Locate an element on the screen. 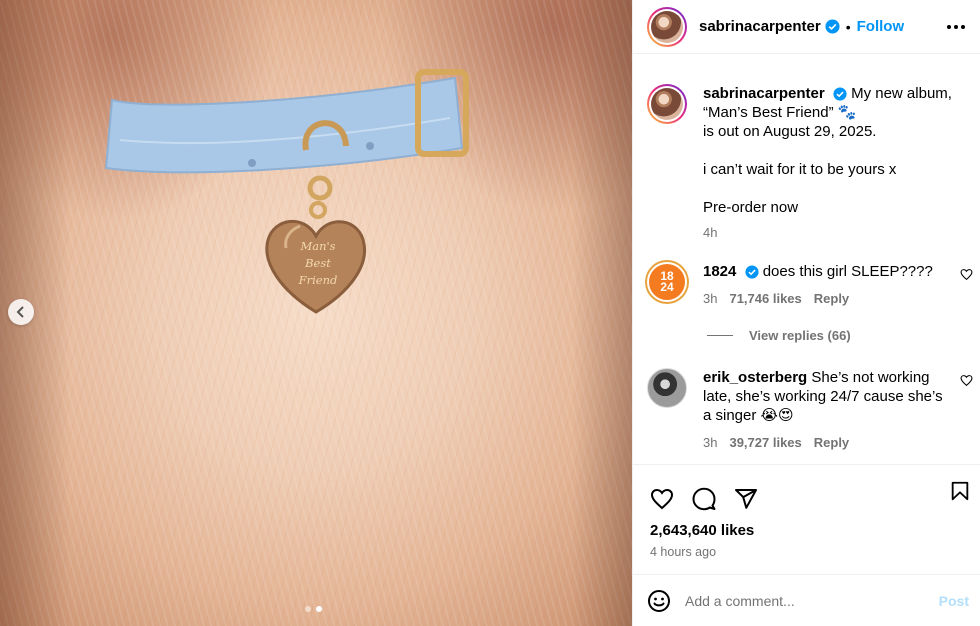 The height and width of the screenshot is (626, 980). comment-avatar: 18 24 is located at coordinates (667, 282).